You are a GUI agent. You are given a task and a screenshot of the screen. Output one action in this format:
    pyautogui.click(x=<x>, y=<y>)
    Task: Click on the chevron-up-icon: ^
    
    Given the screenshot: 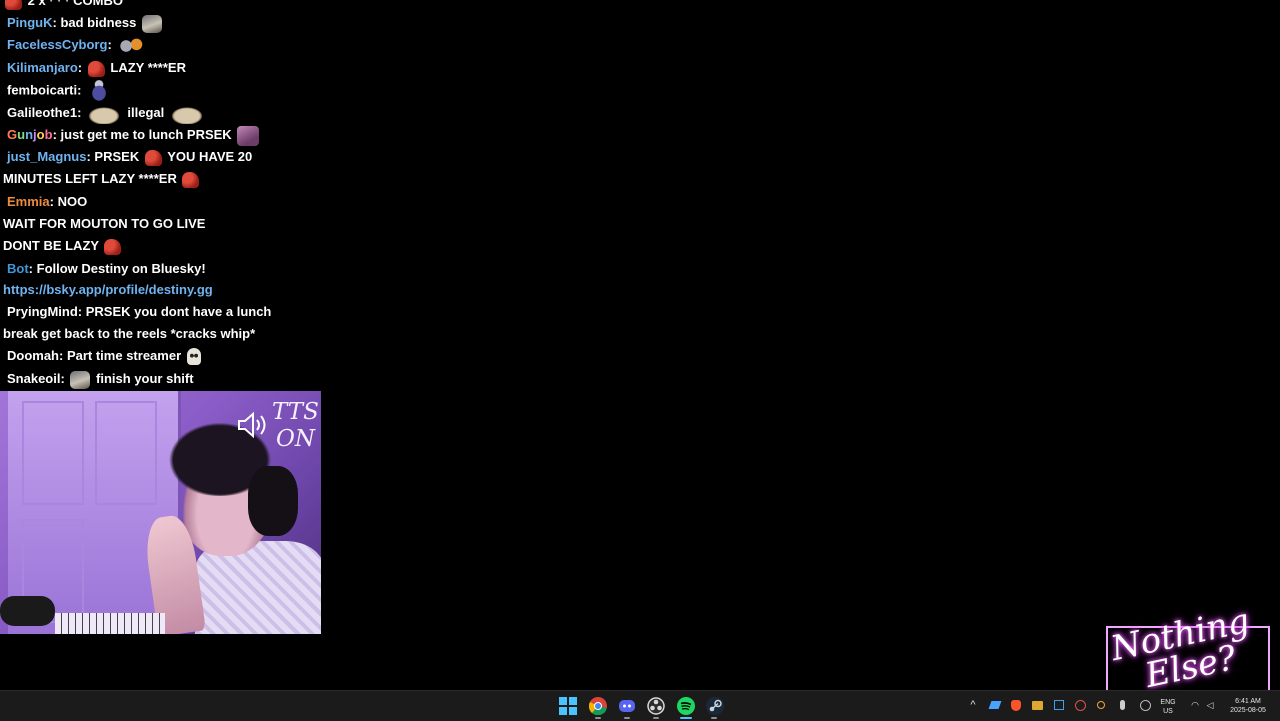 What is the action you would take?
    pyautogui.click(x=973, y=705)
    